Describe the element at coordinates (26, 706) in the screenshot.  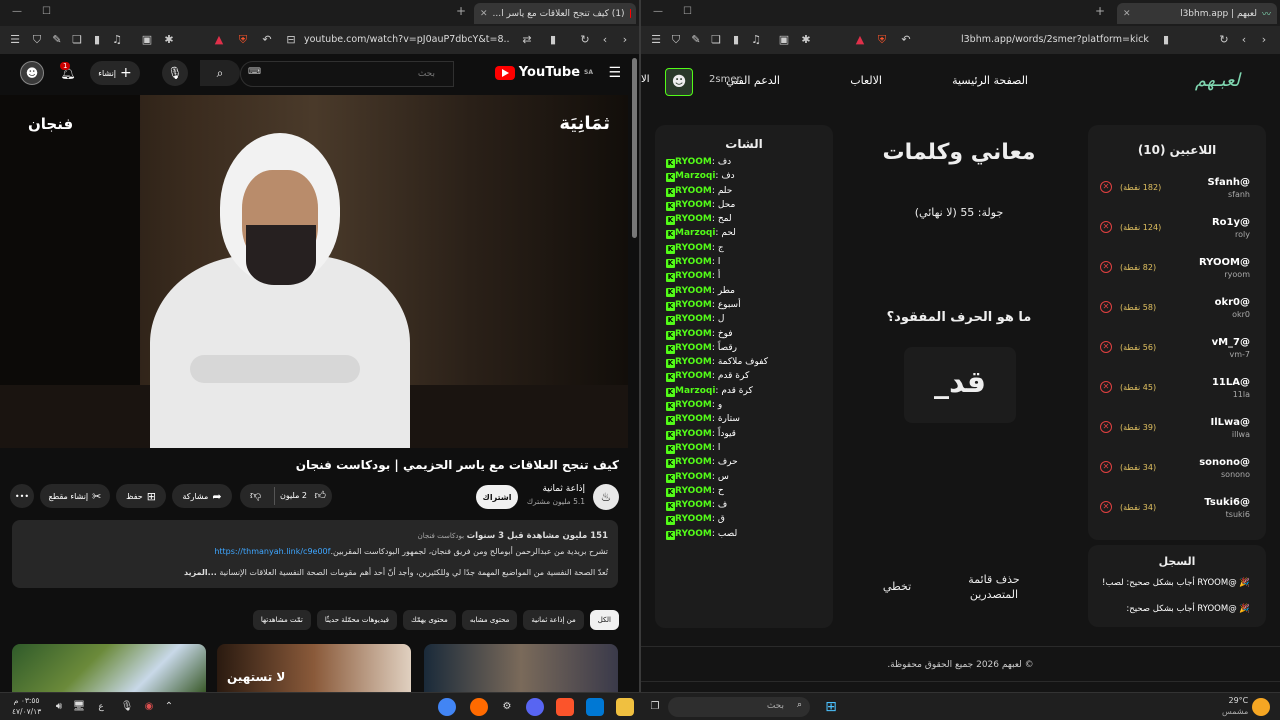
I see `clock: ٠٣:٥٥ م ٤٧/٠٧/١٣` at that location.